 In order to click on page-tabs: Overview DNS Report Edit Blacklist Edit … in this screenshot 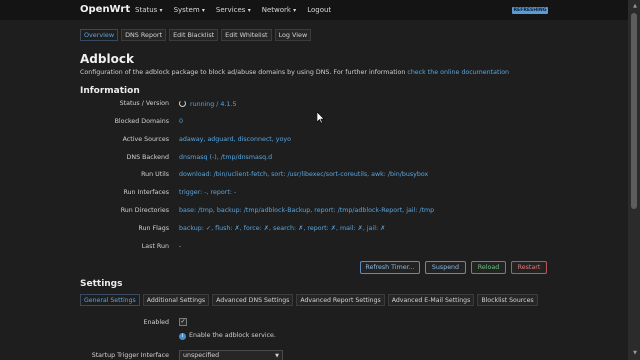, I will do `click(196, 35)`.